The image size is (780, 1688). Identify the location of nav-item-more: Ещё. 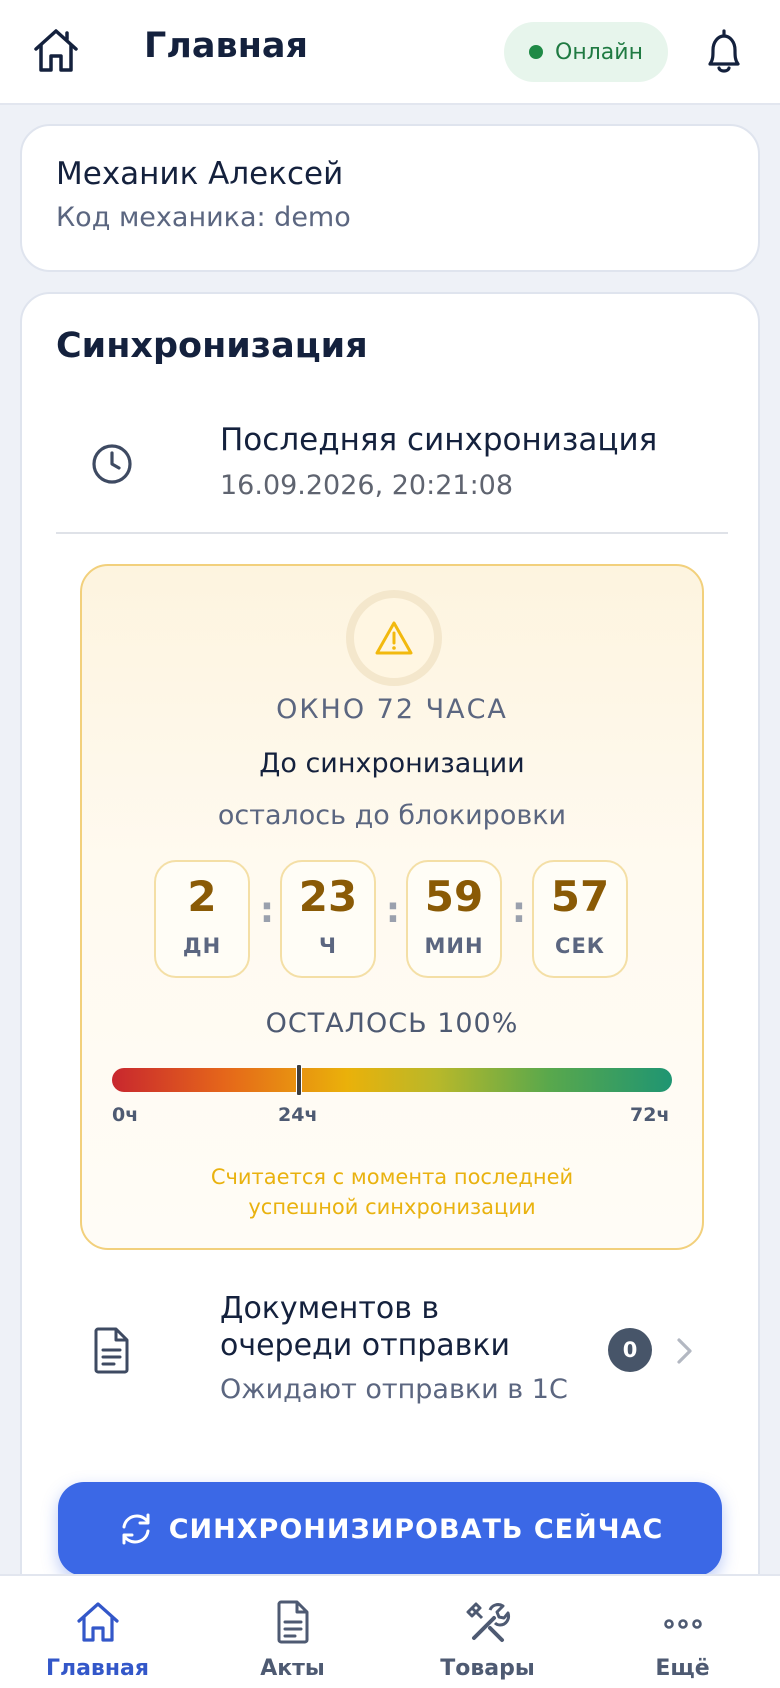
(682, 1632).